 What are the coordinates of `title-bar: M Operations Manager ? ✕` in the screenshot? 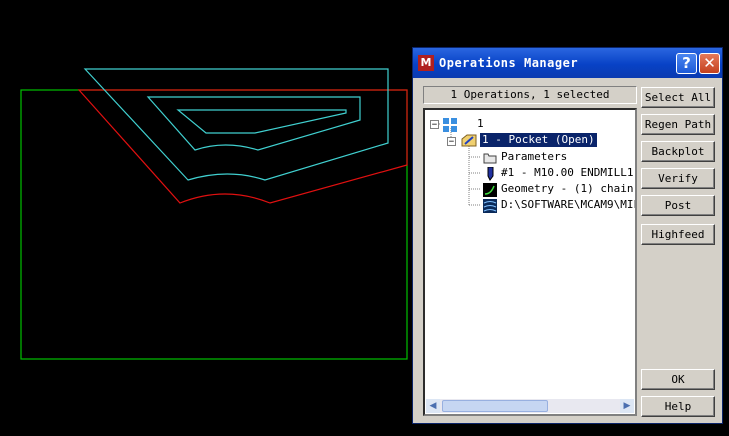 It's located at (567, 63).